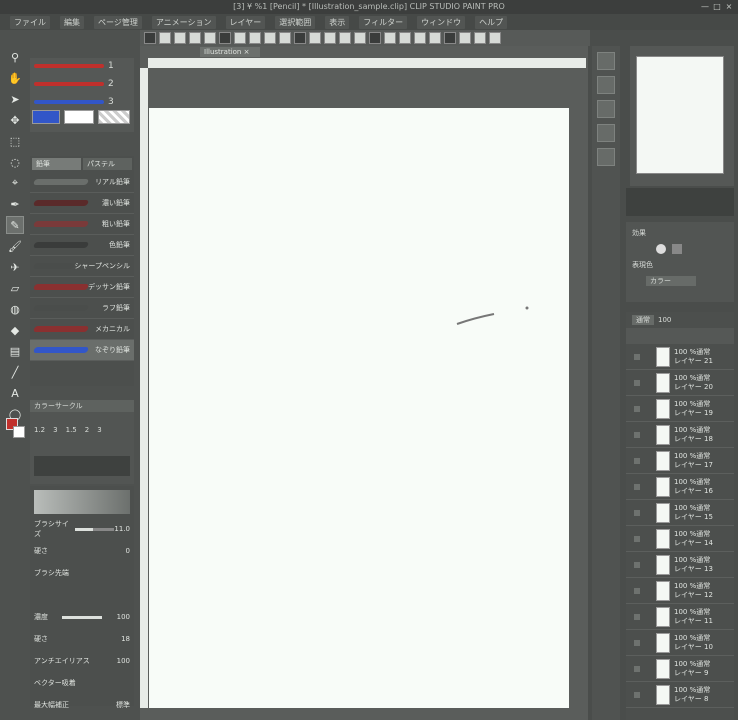  Describe the element at coordinates (114, 117) in the screenshot. I see `transparent-swatch` at that location.